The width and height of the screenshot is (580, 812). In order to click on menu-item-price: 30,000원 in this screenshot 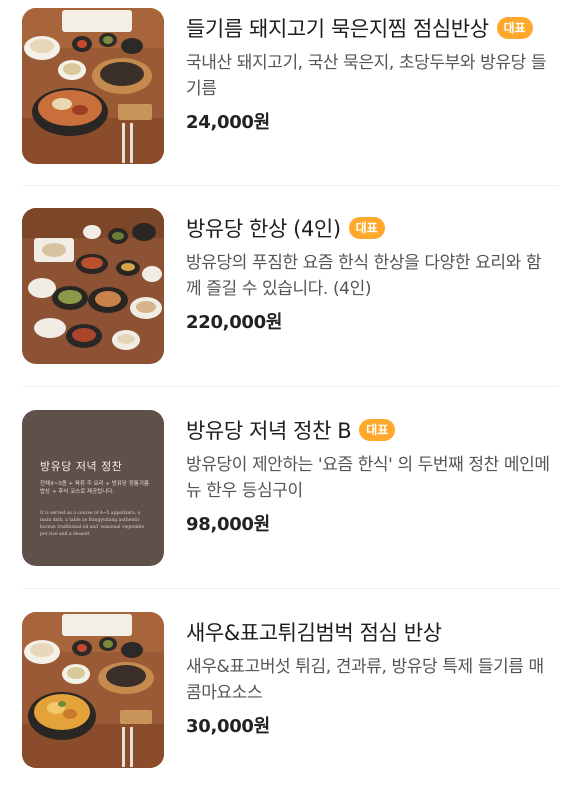, I will do `click(228, 726)`.